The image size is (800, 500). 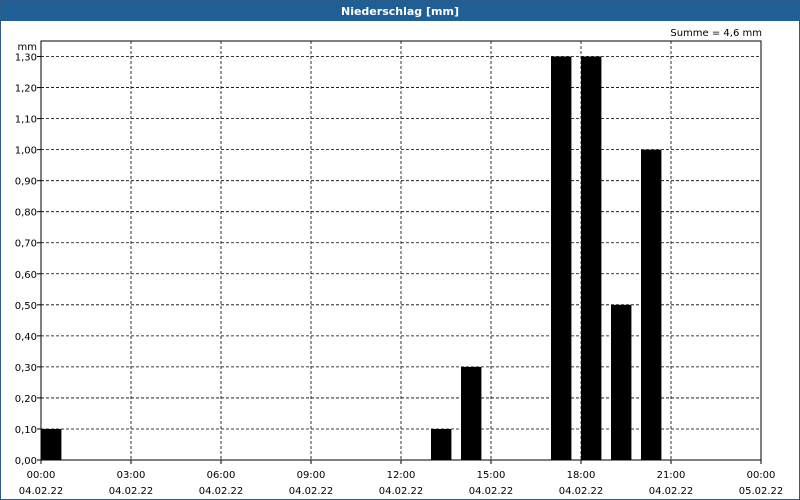 What do you see at coordinates (26, 430) in the screenshot?
I see `y-tick-label: 0,10` at bounding box center [26, 430].